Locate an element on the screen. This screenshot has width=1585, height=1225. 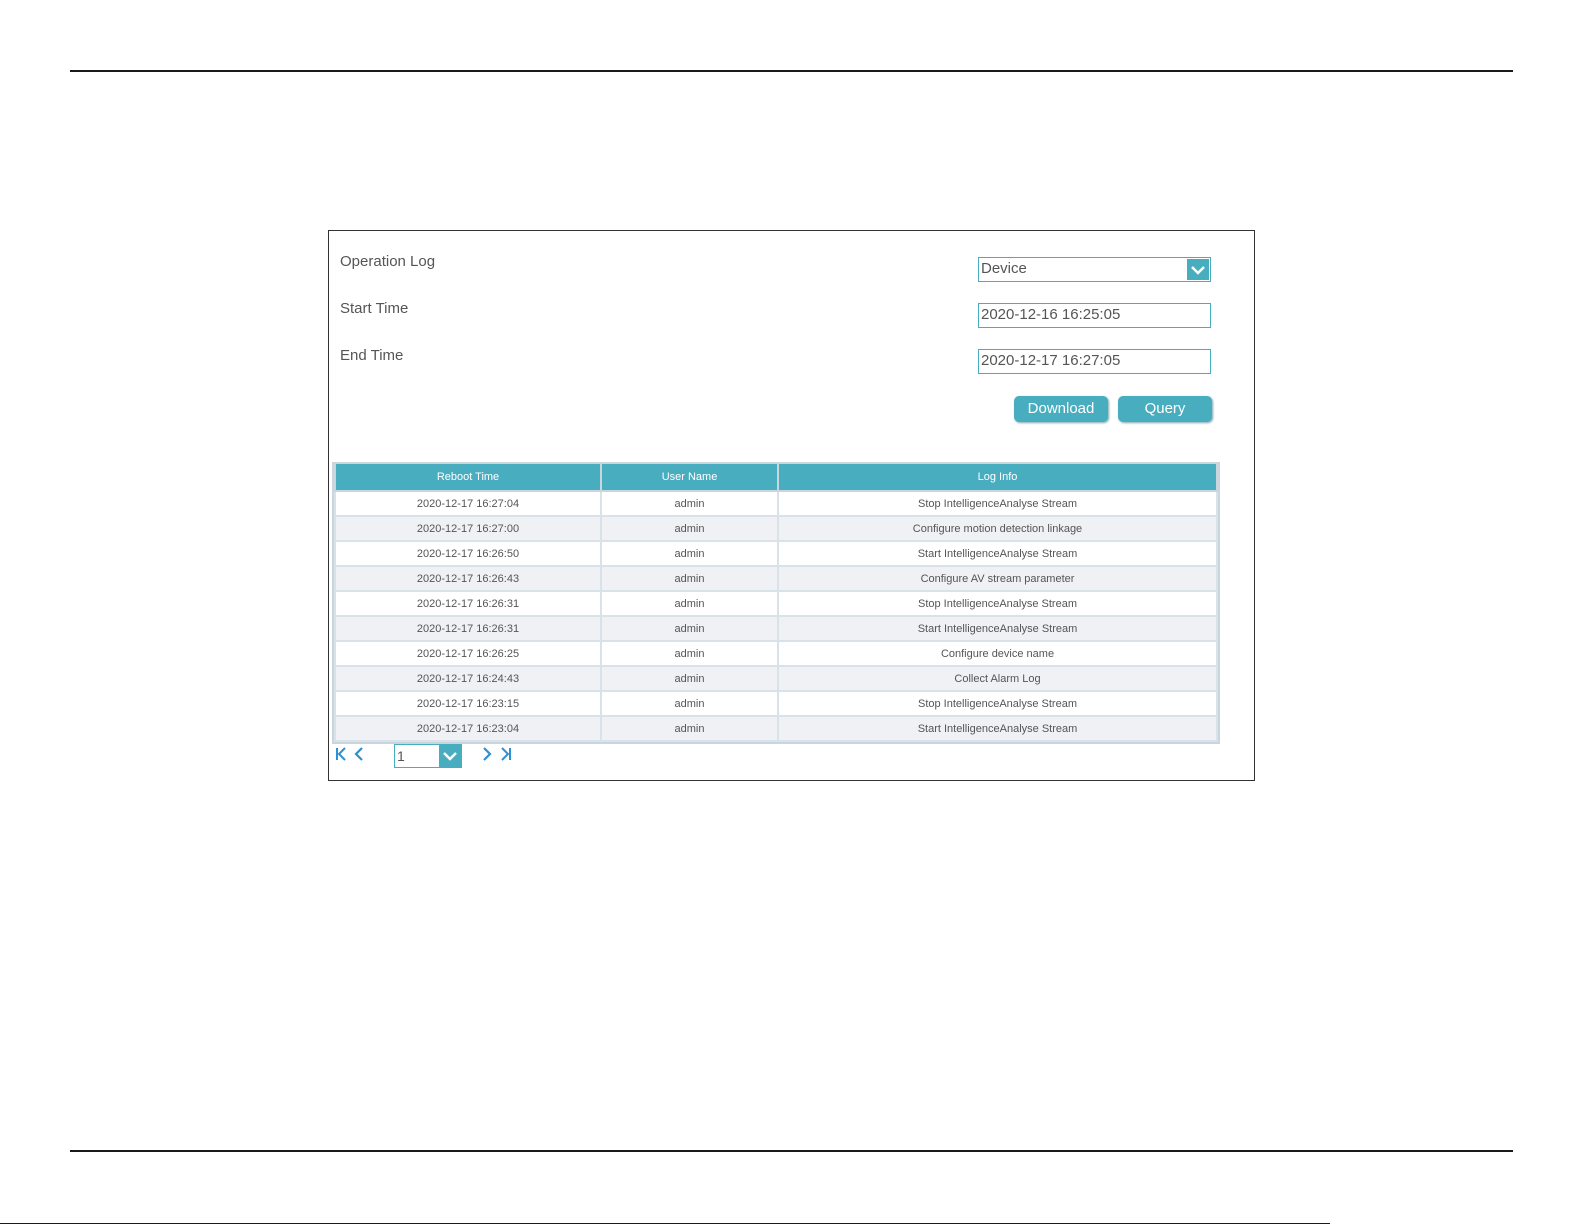
start-time-input: 2020-12-16 16:25:05 is located at coordinates (1094, 315).